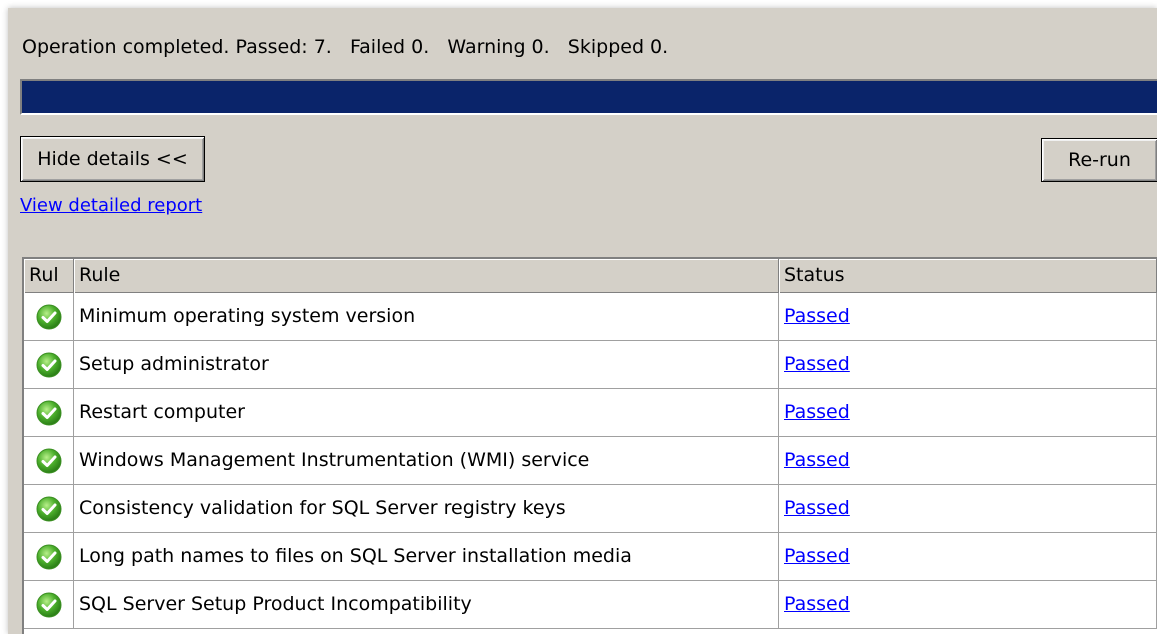  I want to click on table-header: Rul Rule Status, so click(590, 276).